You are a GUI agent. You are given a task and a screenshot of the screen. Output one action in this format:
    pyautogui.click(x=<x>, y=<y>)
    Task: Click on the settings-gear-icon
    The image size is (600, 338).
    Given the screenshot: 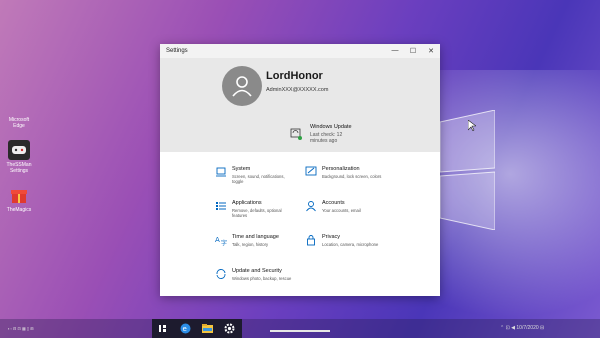 What is the action you would take?
    pyautogui.click(x=229, y=328)
    